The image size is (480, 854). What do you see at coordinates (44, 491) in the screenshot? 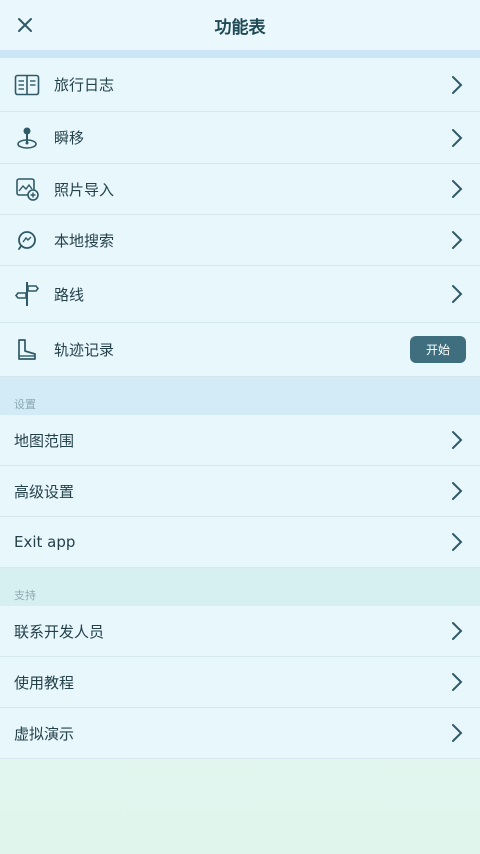
I see `menu-item-label: 高级设置` at bounding box center [44, 491].